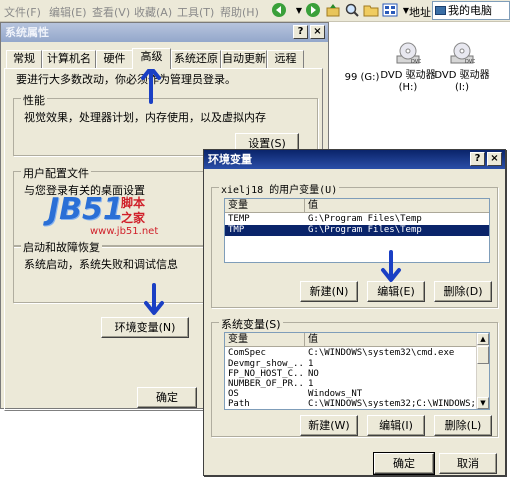 The width and height of the screenshot is (510, 486). What do you see at coordinates (483, 339) in the screenshot?
I see `scroll-up-arrow-icon: ▲` at bounding box center [483, 339].